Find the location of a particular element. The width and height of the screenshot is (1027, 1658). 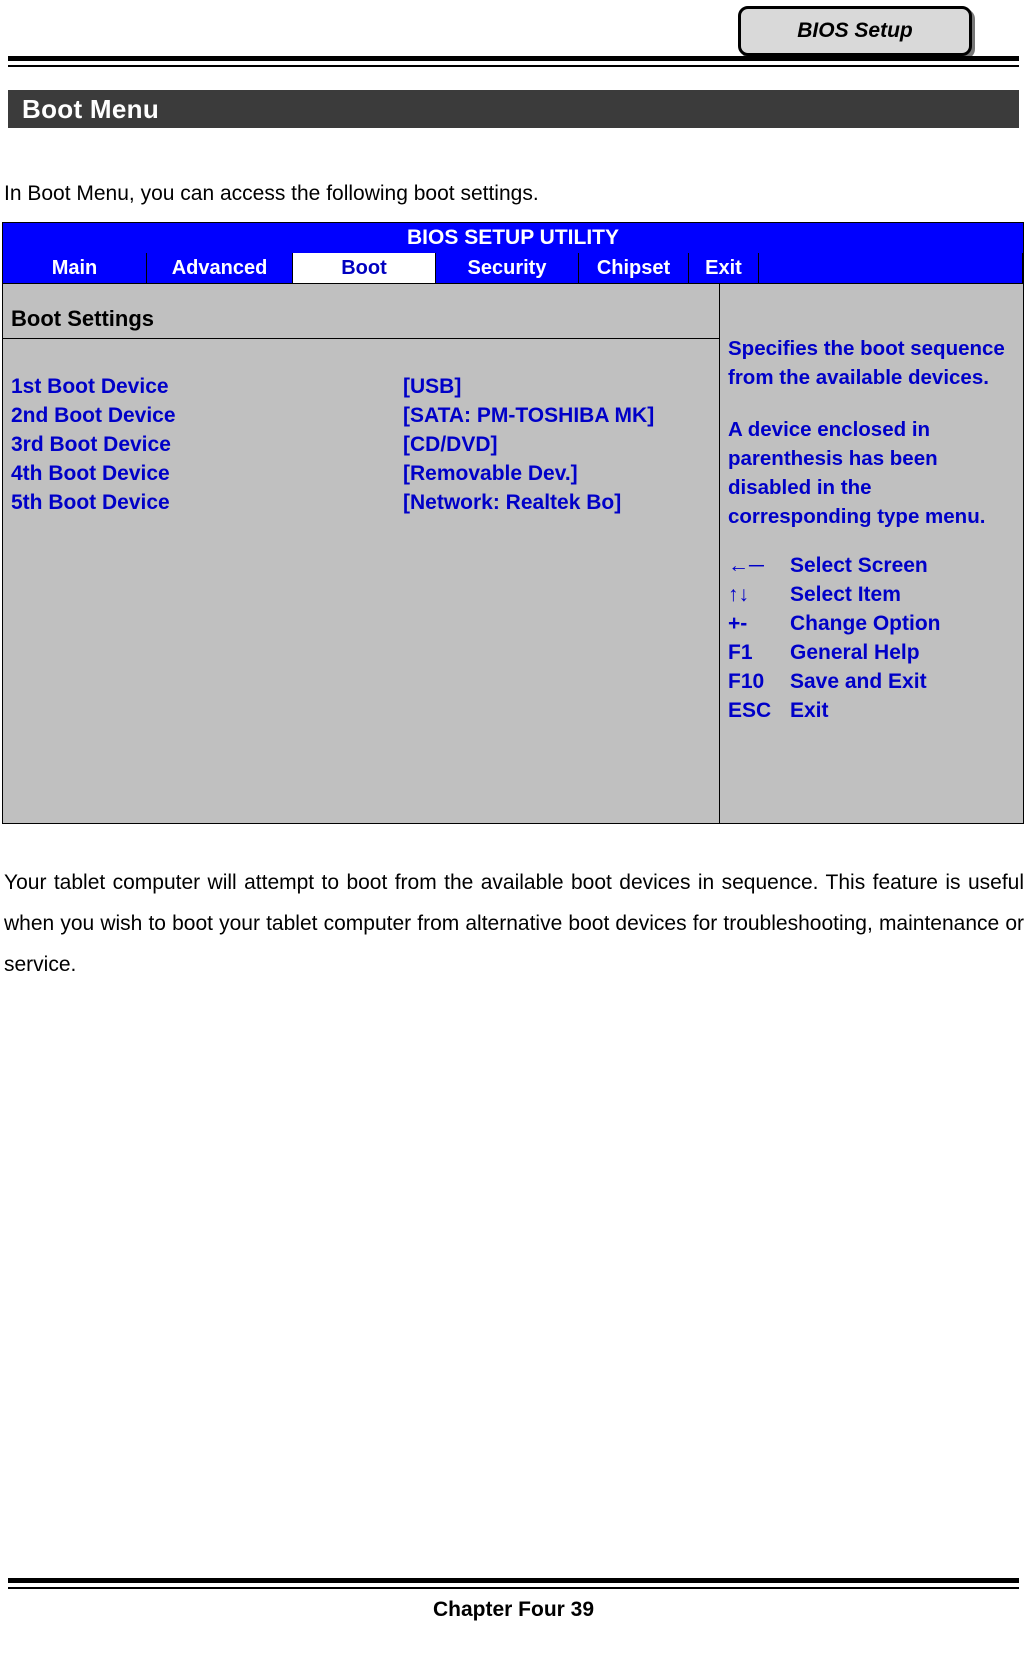

bios-setup-tab-label: BIOS Setup is located at coordinates (855, 30).